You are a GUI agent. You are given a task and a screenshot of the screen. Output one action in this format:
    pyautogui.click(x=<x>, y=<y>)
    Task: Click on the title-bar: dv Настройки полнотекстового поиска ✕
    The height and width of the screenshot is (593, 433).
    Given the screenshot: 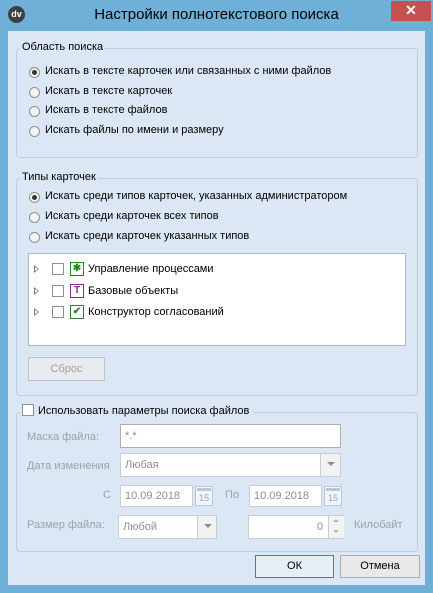 What is the action you would take?
    pyautogui.click(x=216, y=15)
    